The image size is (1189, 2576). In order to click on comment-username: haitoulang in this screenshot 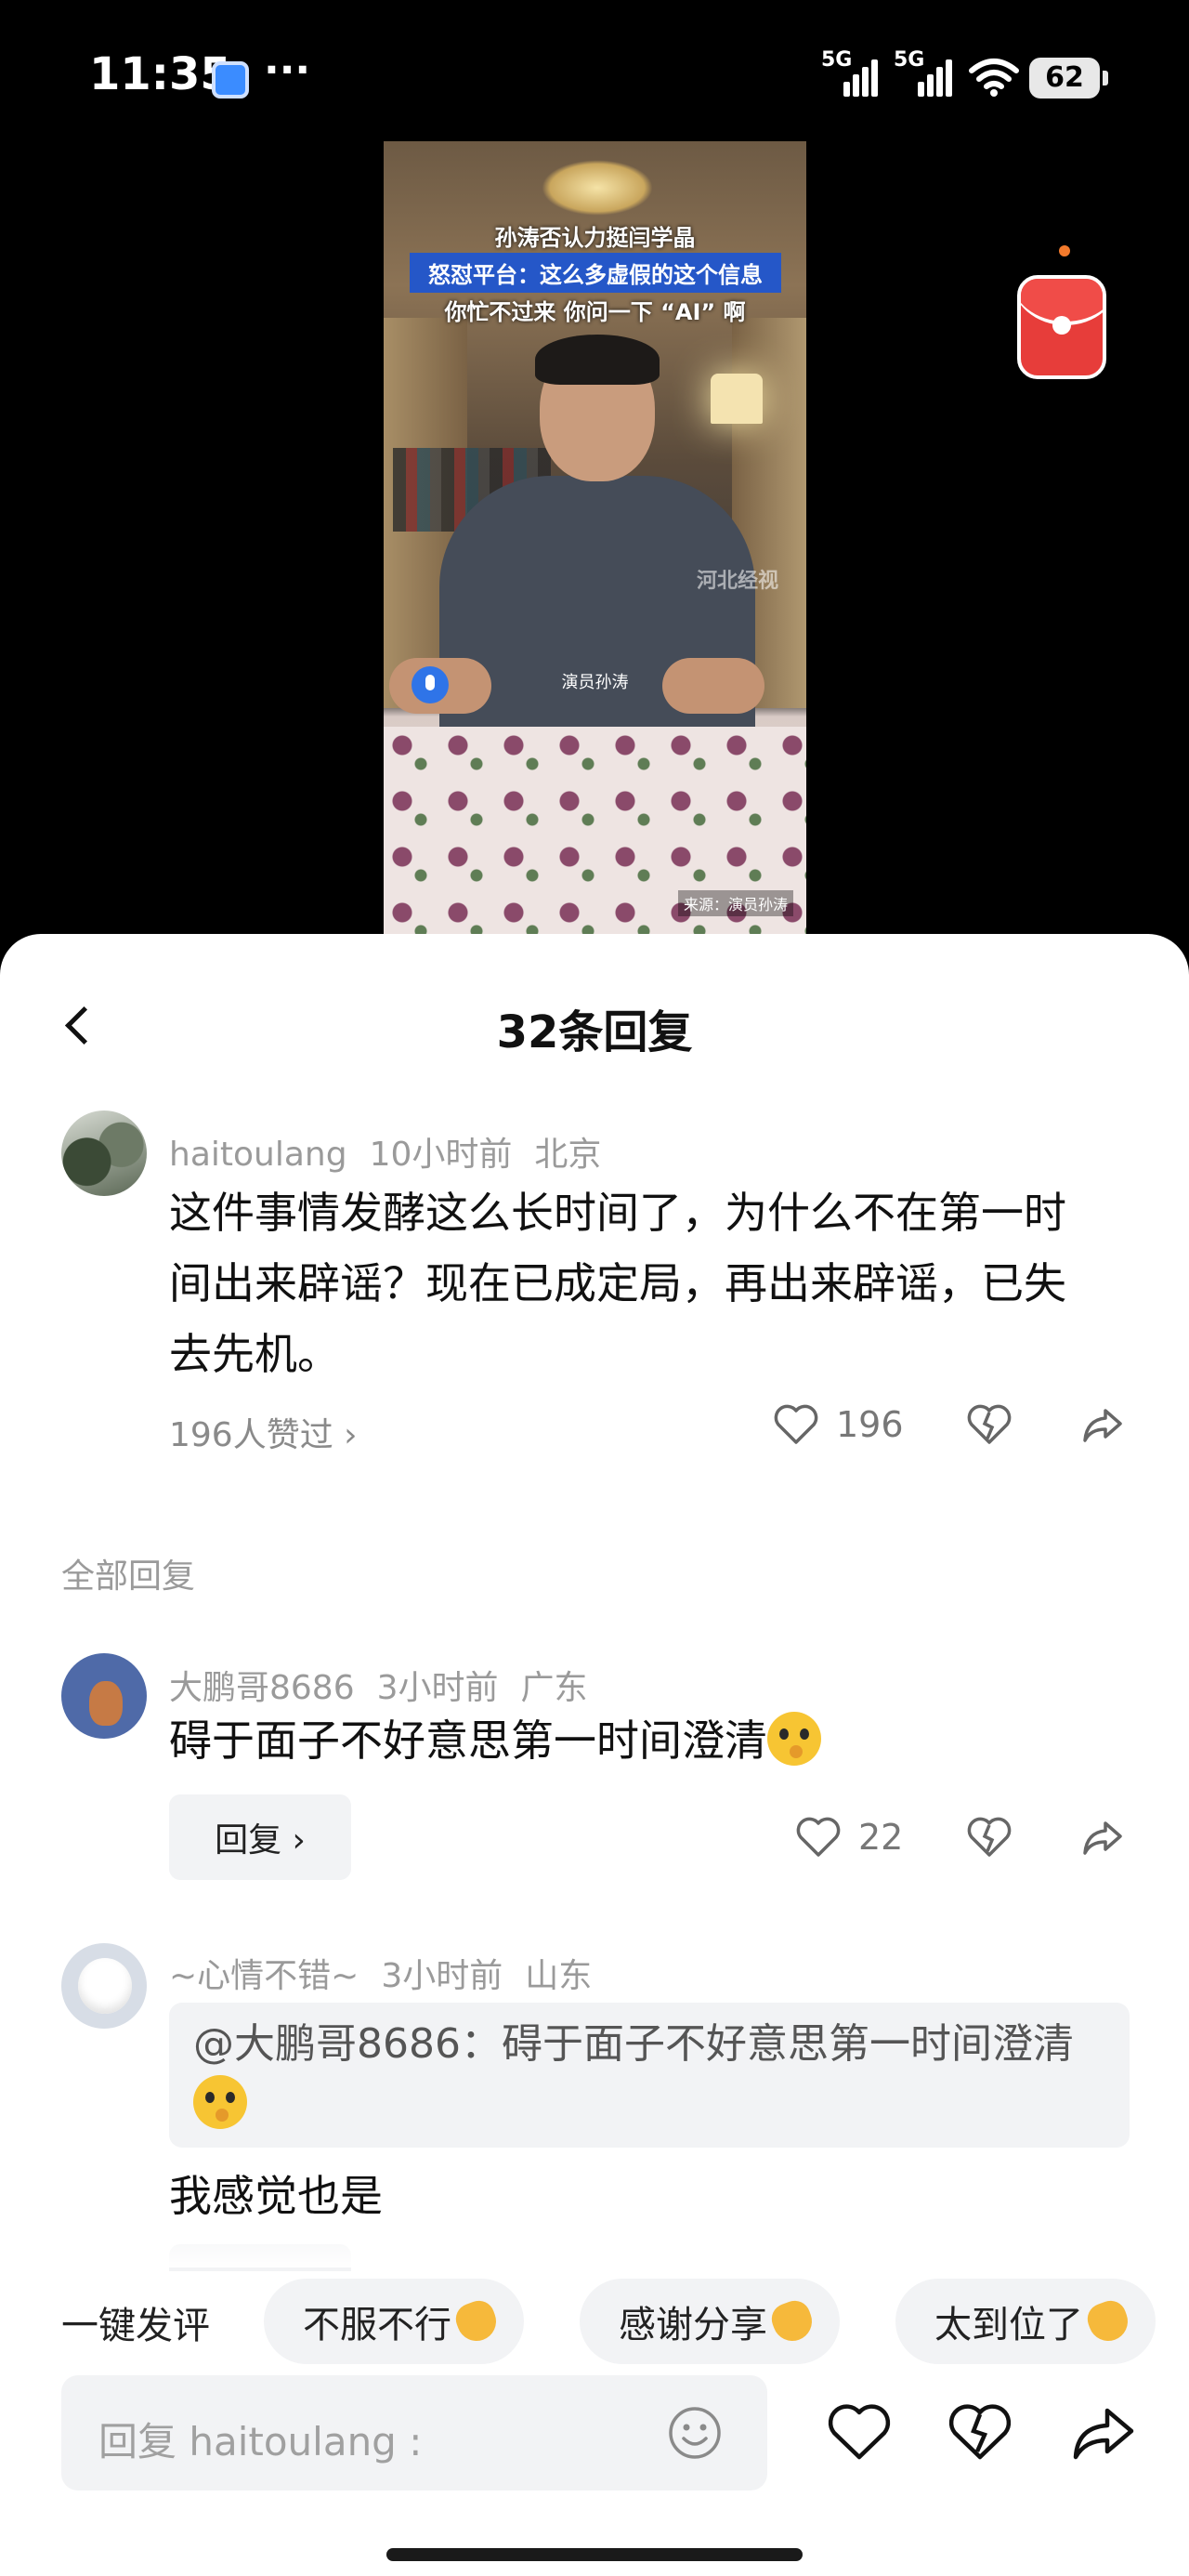, I will do `click(258, 1155)`.